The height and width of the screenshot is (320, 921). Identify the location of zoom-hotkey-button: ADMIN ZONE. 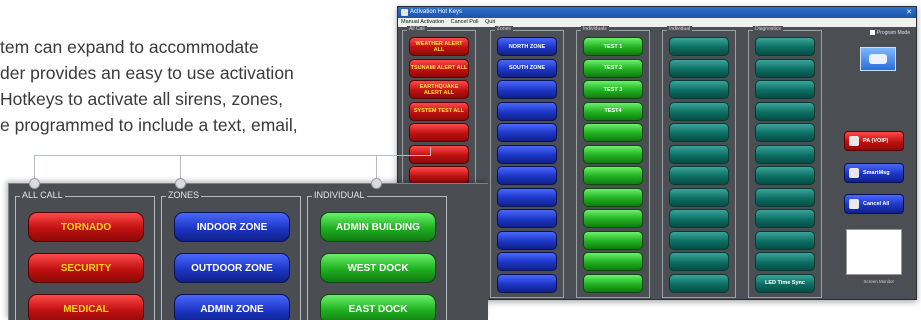
(232, 307).